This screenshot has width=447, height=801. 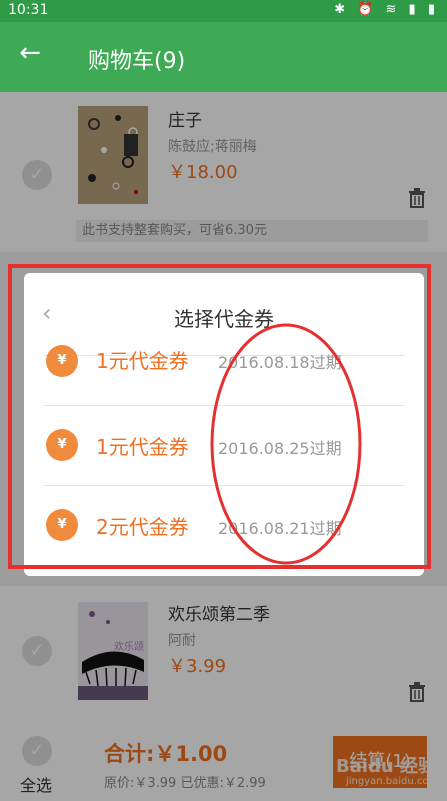 I want to click on back-arrow-icon: ←, so click(x=30, y=53).